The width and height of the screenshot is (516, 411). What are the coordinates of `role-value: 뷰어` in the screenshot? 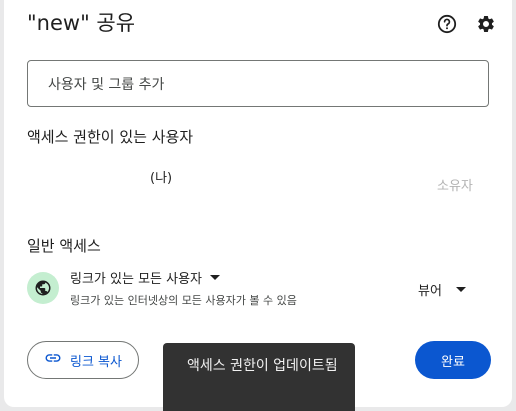 It's located at (430, 291).